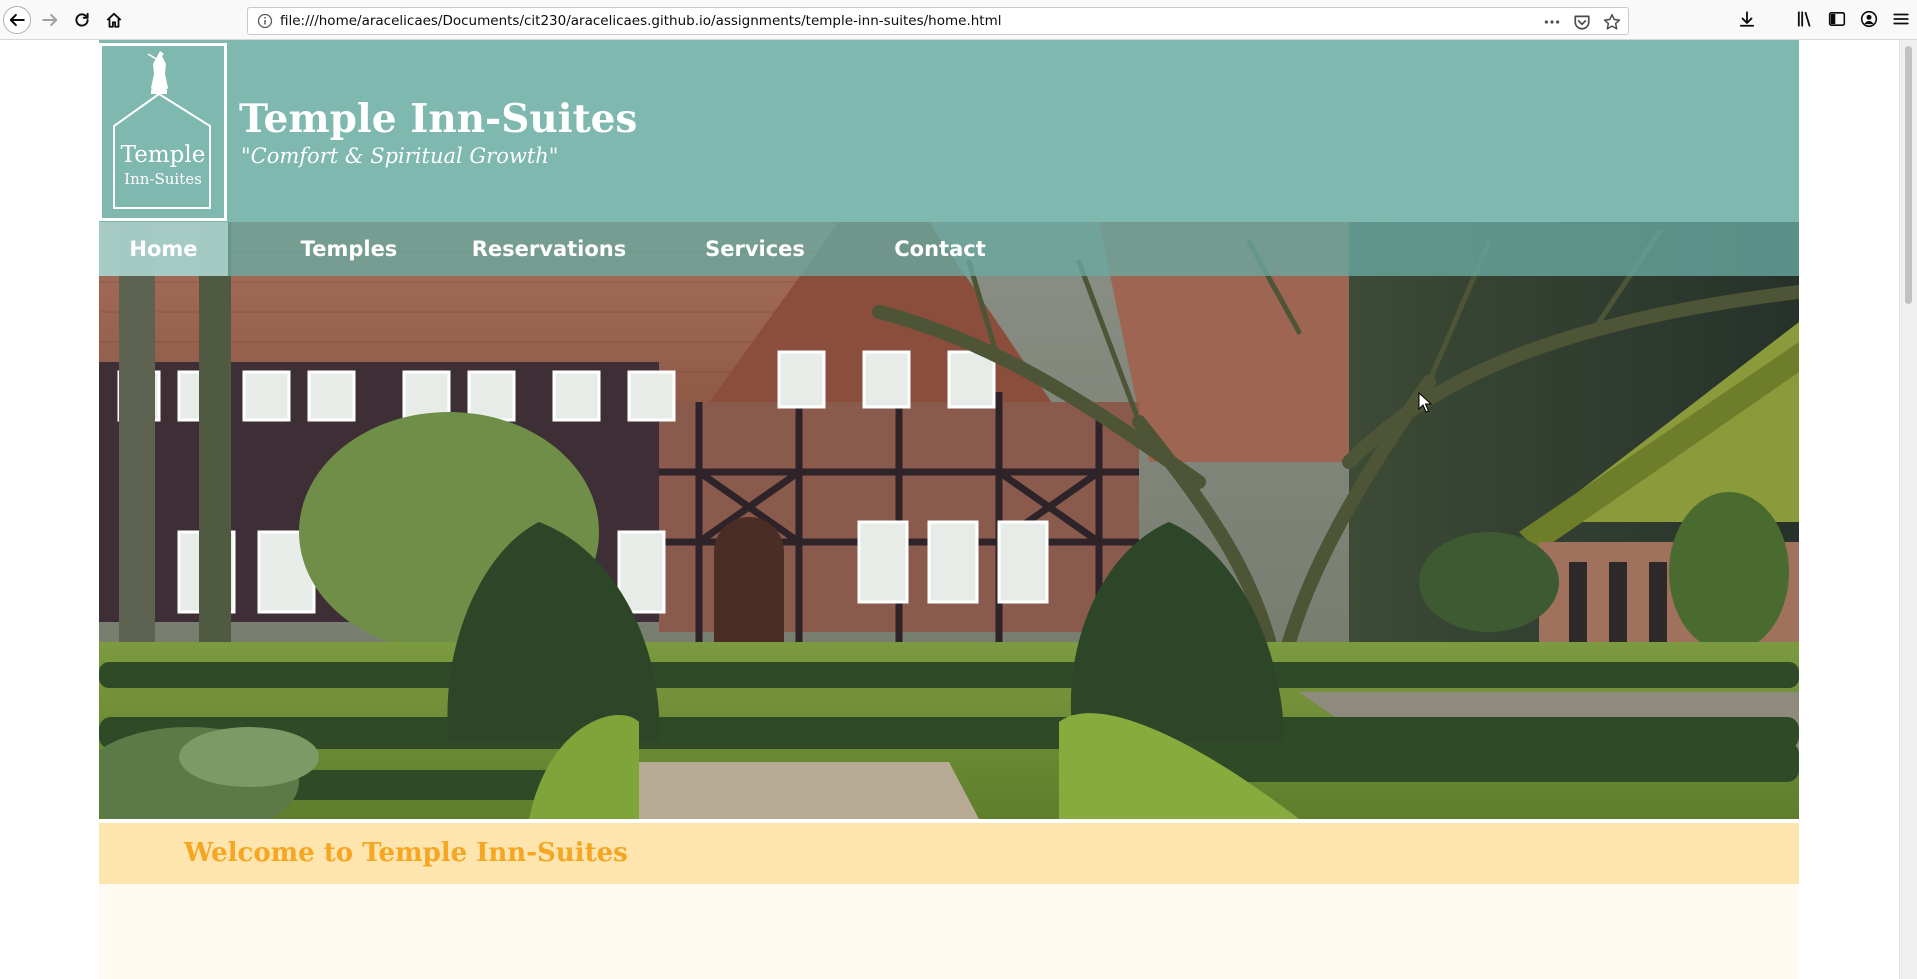 This screenshot has height=979, width=1917. I want to click on page-scrollbar, so click(1908, 509).